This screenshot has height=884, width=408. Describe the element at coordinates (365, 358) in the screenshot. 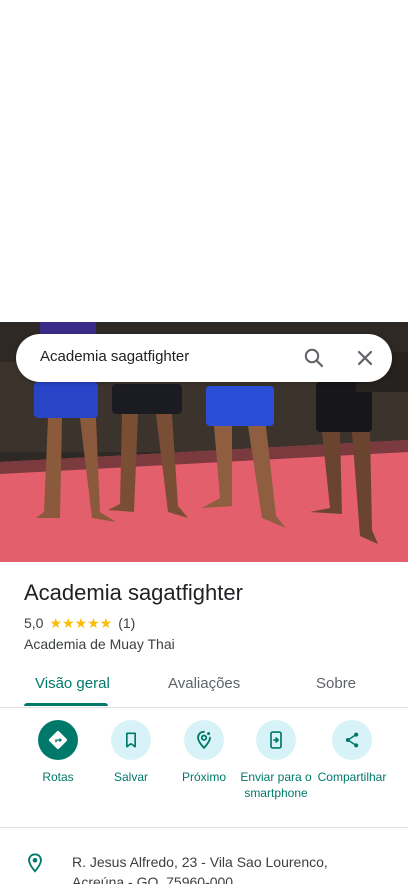

I see `close-icon` at that location.